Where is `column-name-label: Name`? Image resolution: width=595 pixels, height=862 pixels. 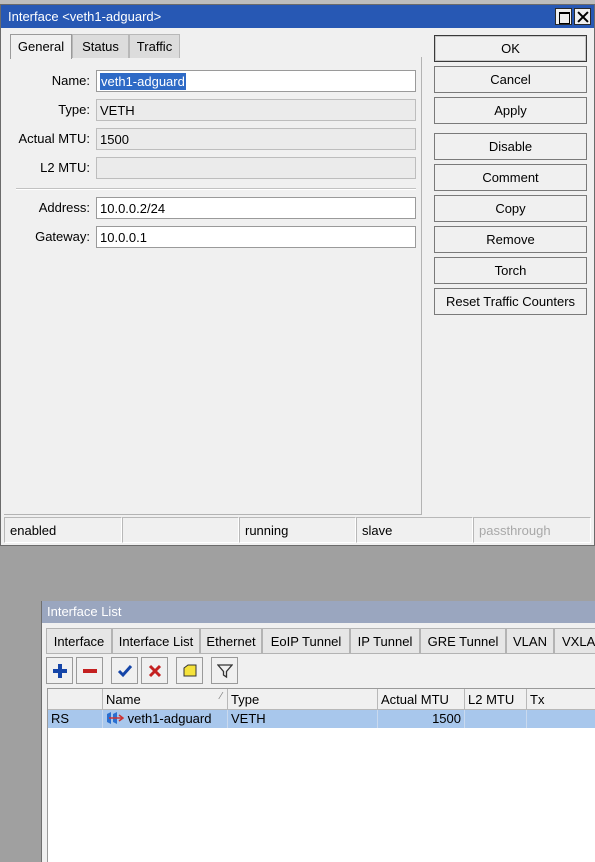
column-name-label: Name is located at coordinates (123, 699).